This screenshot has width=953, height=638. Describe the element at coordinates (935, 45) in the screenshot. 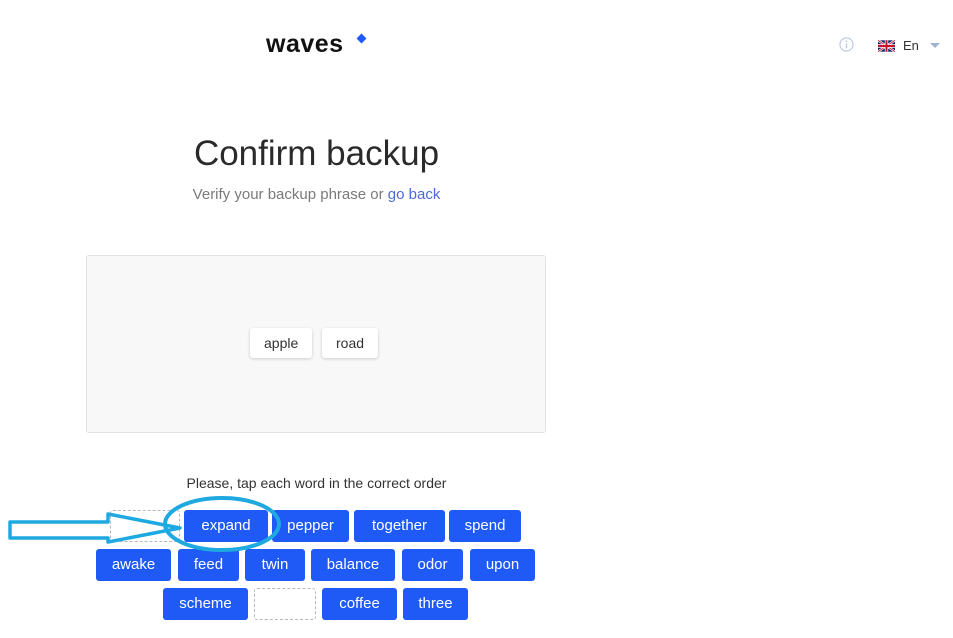

I see `chevron-down-icon` at that location.